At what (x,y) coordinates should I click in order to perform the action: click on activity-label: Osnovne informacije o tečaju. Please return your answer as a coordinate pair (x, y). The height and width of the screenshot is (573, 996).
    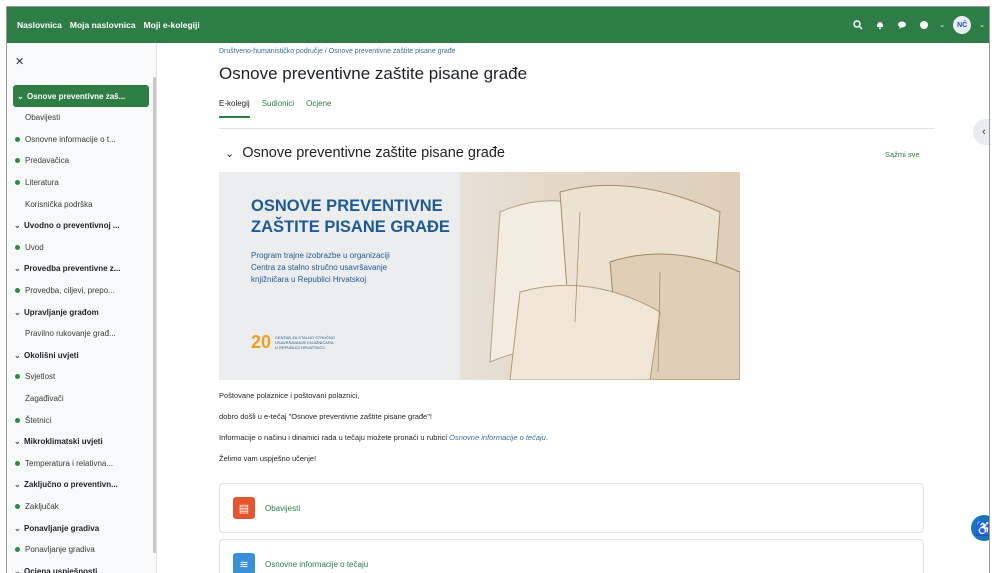
    Looking at the image, I should click on (316, 564).